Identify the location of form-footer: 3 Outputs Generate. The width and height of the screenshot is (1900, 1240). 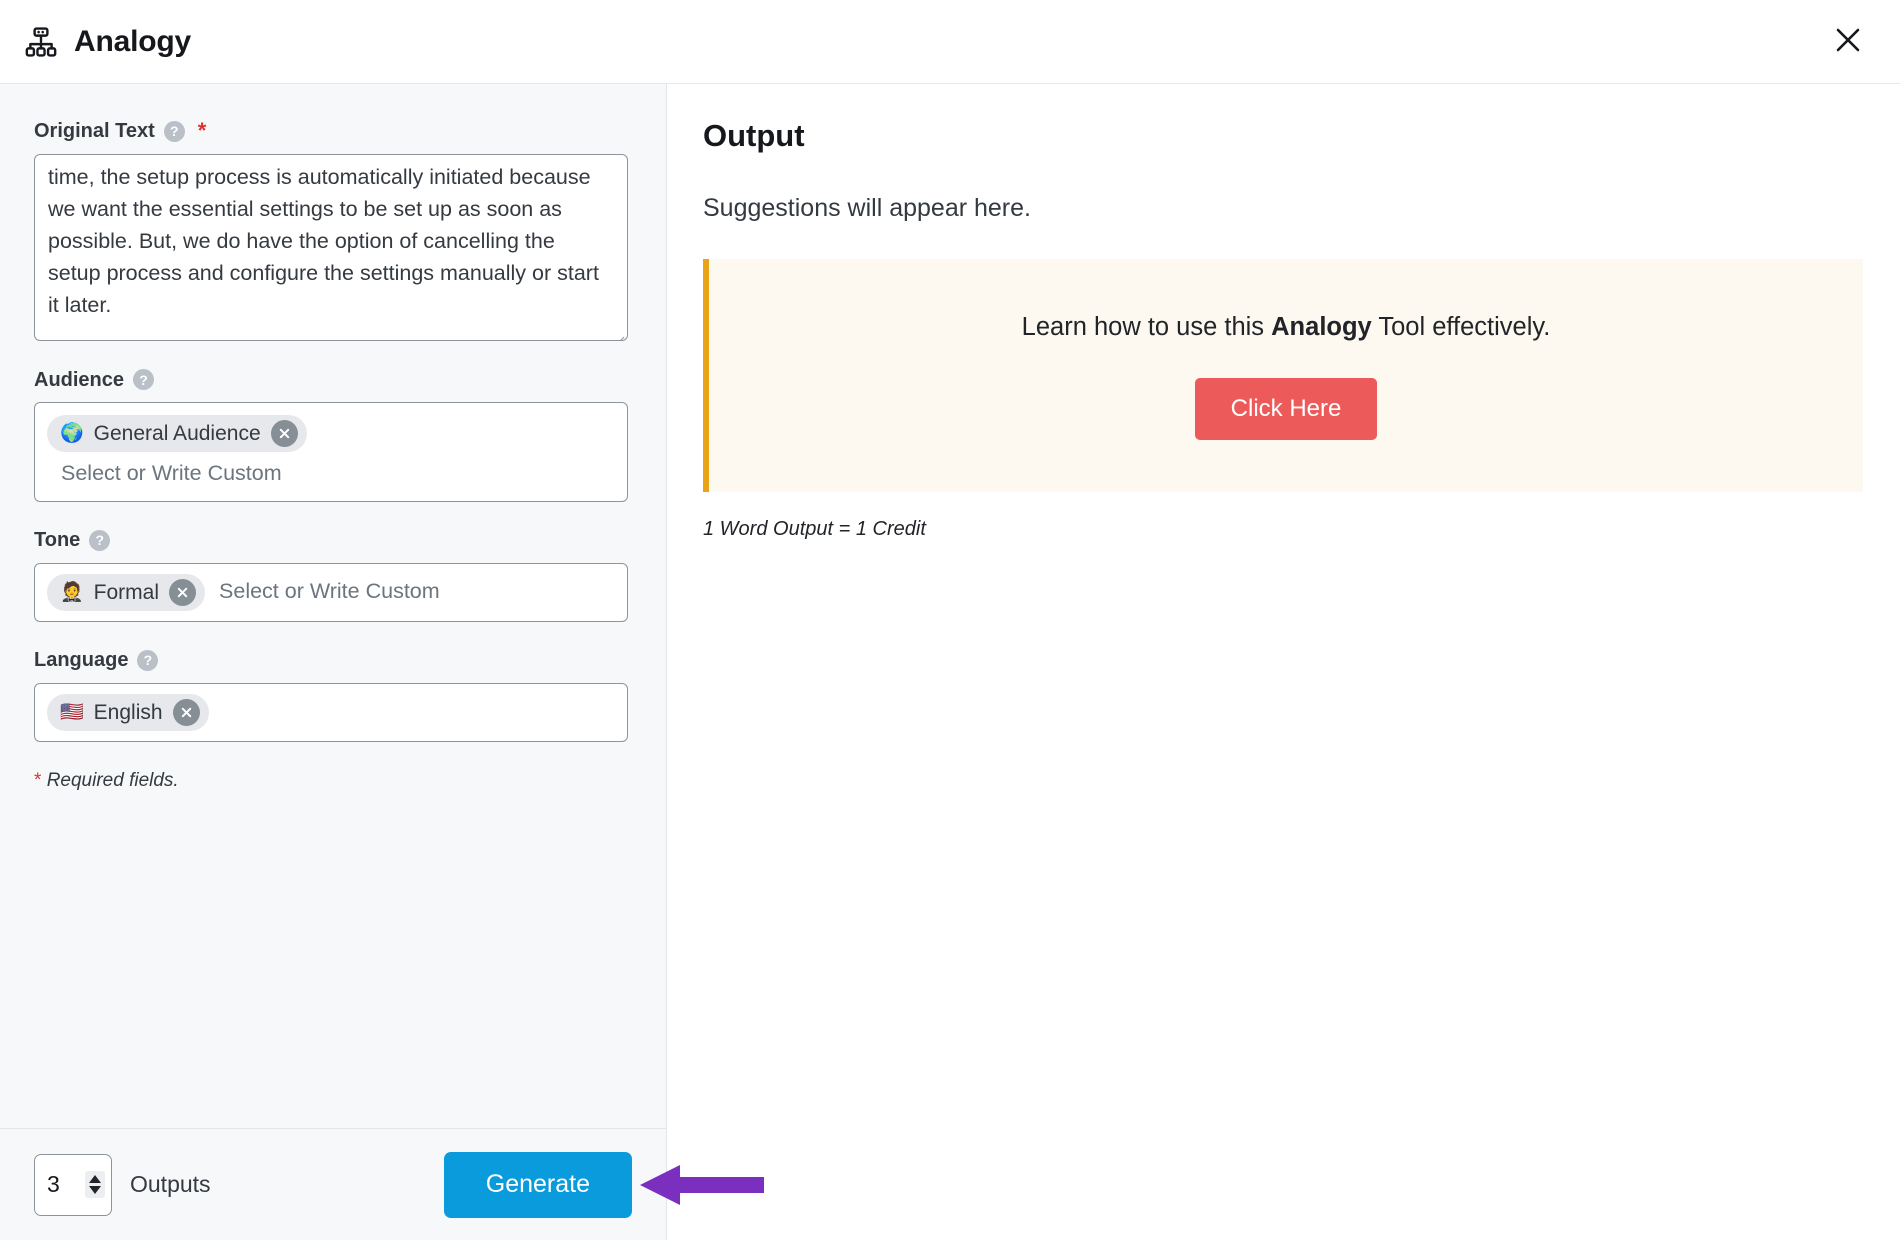
(333, 1184).